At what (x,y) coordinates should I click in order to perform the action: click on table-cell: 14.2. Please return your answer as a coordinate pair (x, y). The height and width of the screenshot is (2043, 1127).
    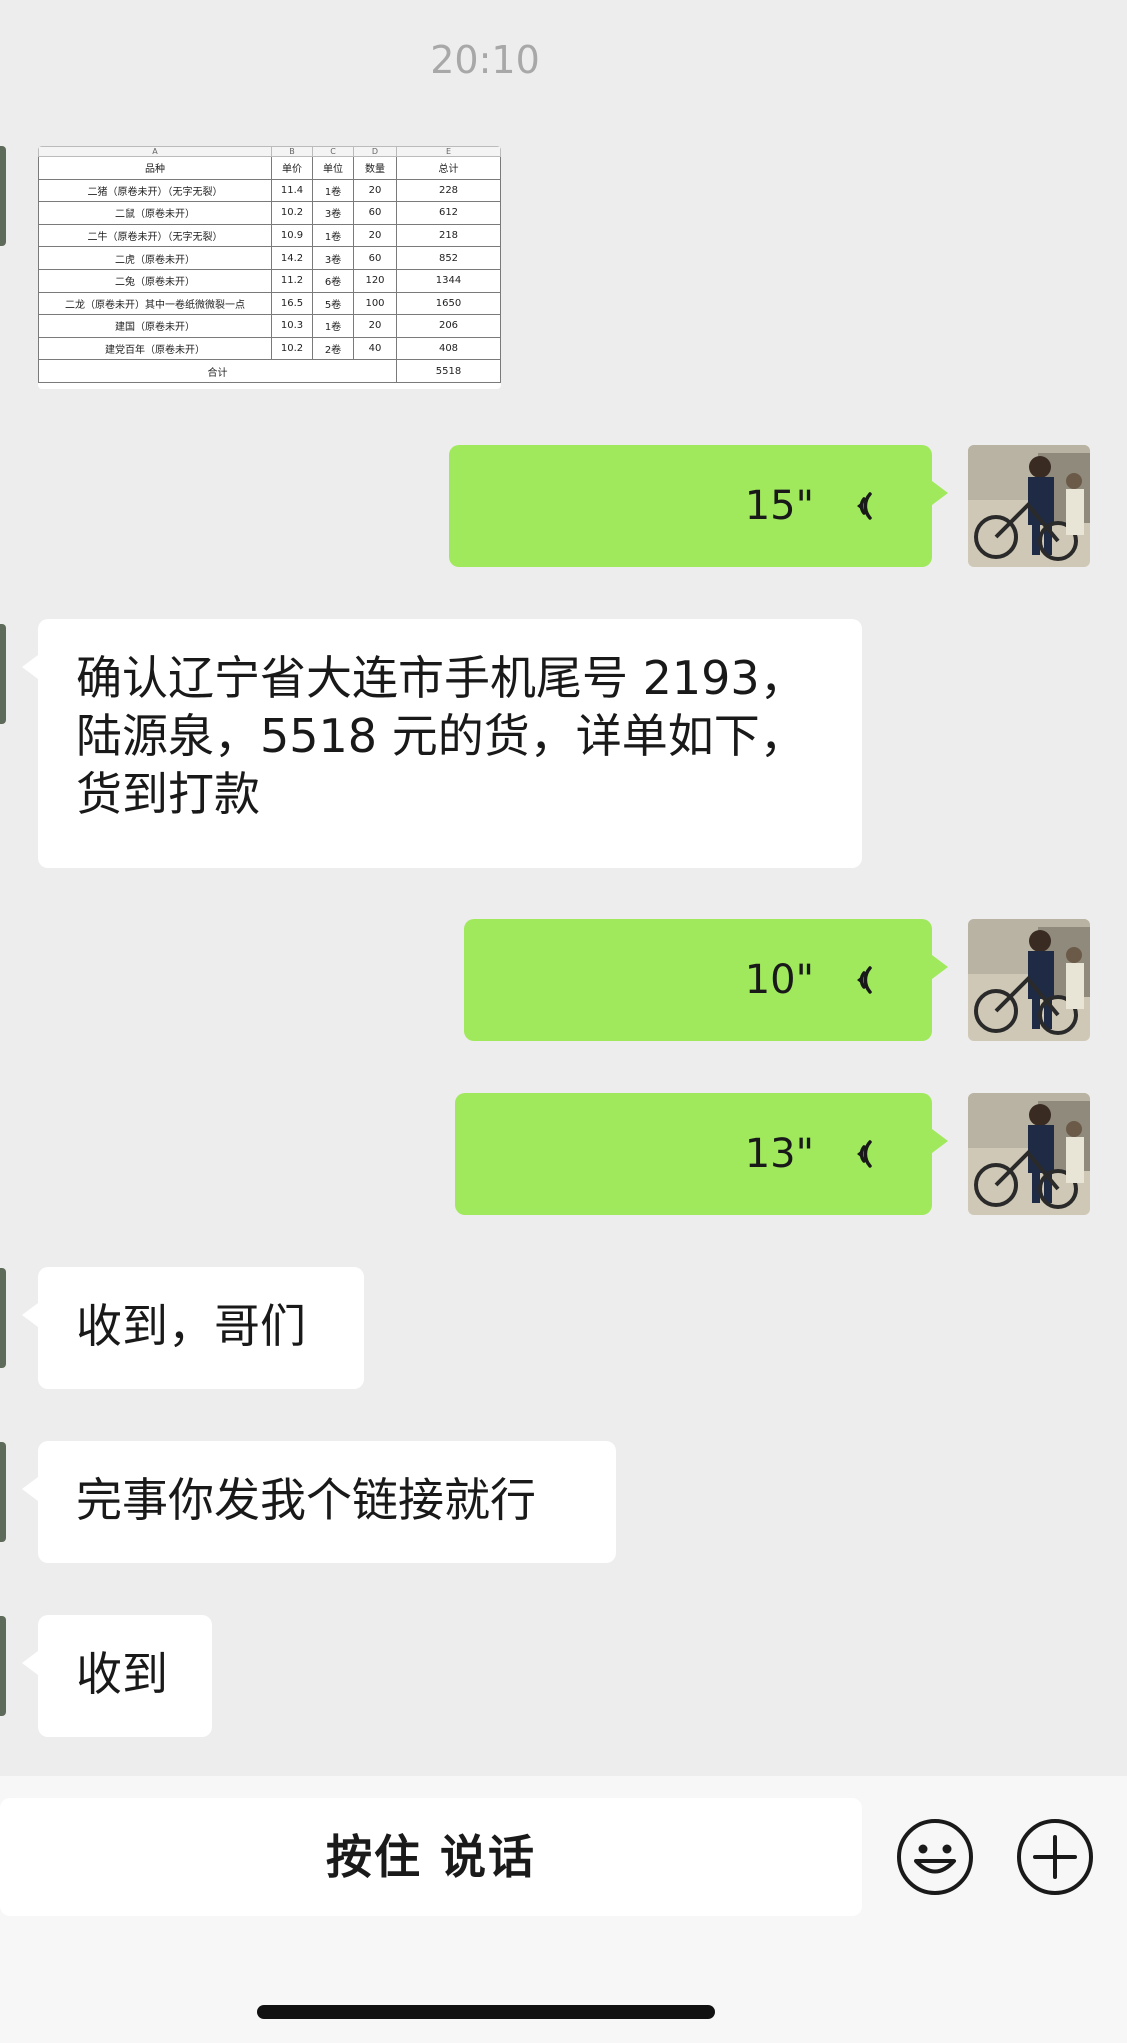
    Looking at the image, I should click on (292, 258).